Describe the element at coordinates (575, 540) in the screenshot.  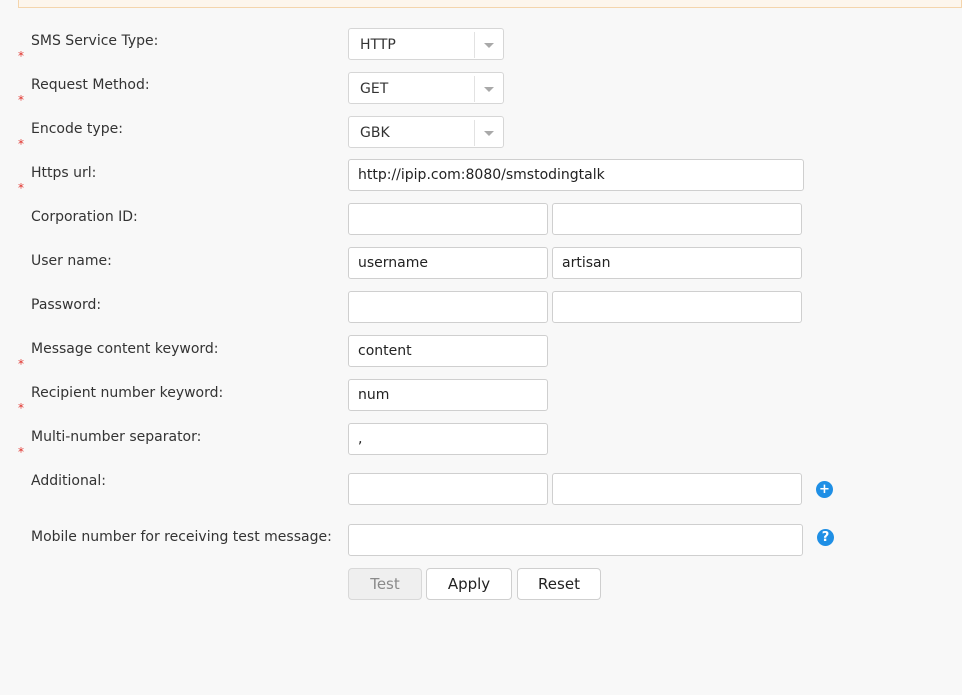
I see `test-mobile-input` at that location.